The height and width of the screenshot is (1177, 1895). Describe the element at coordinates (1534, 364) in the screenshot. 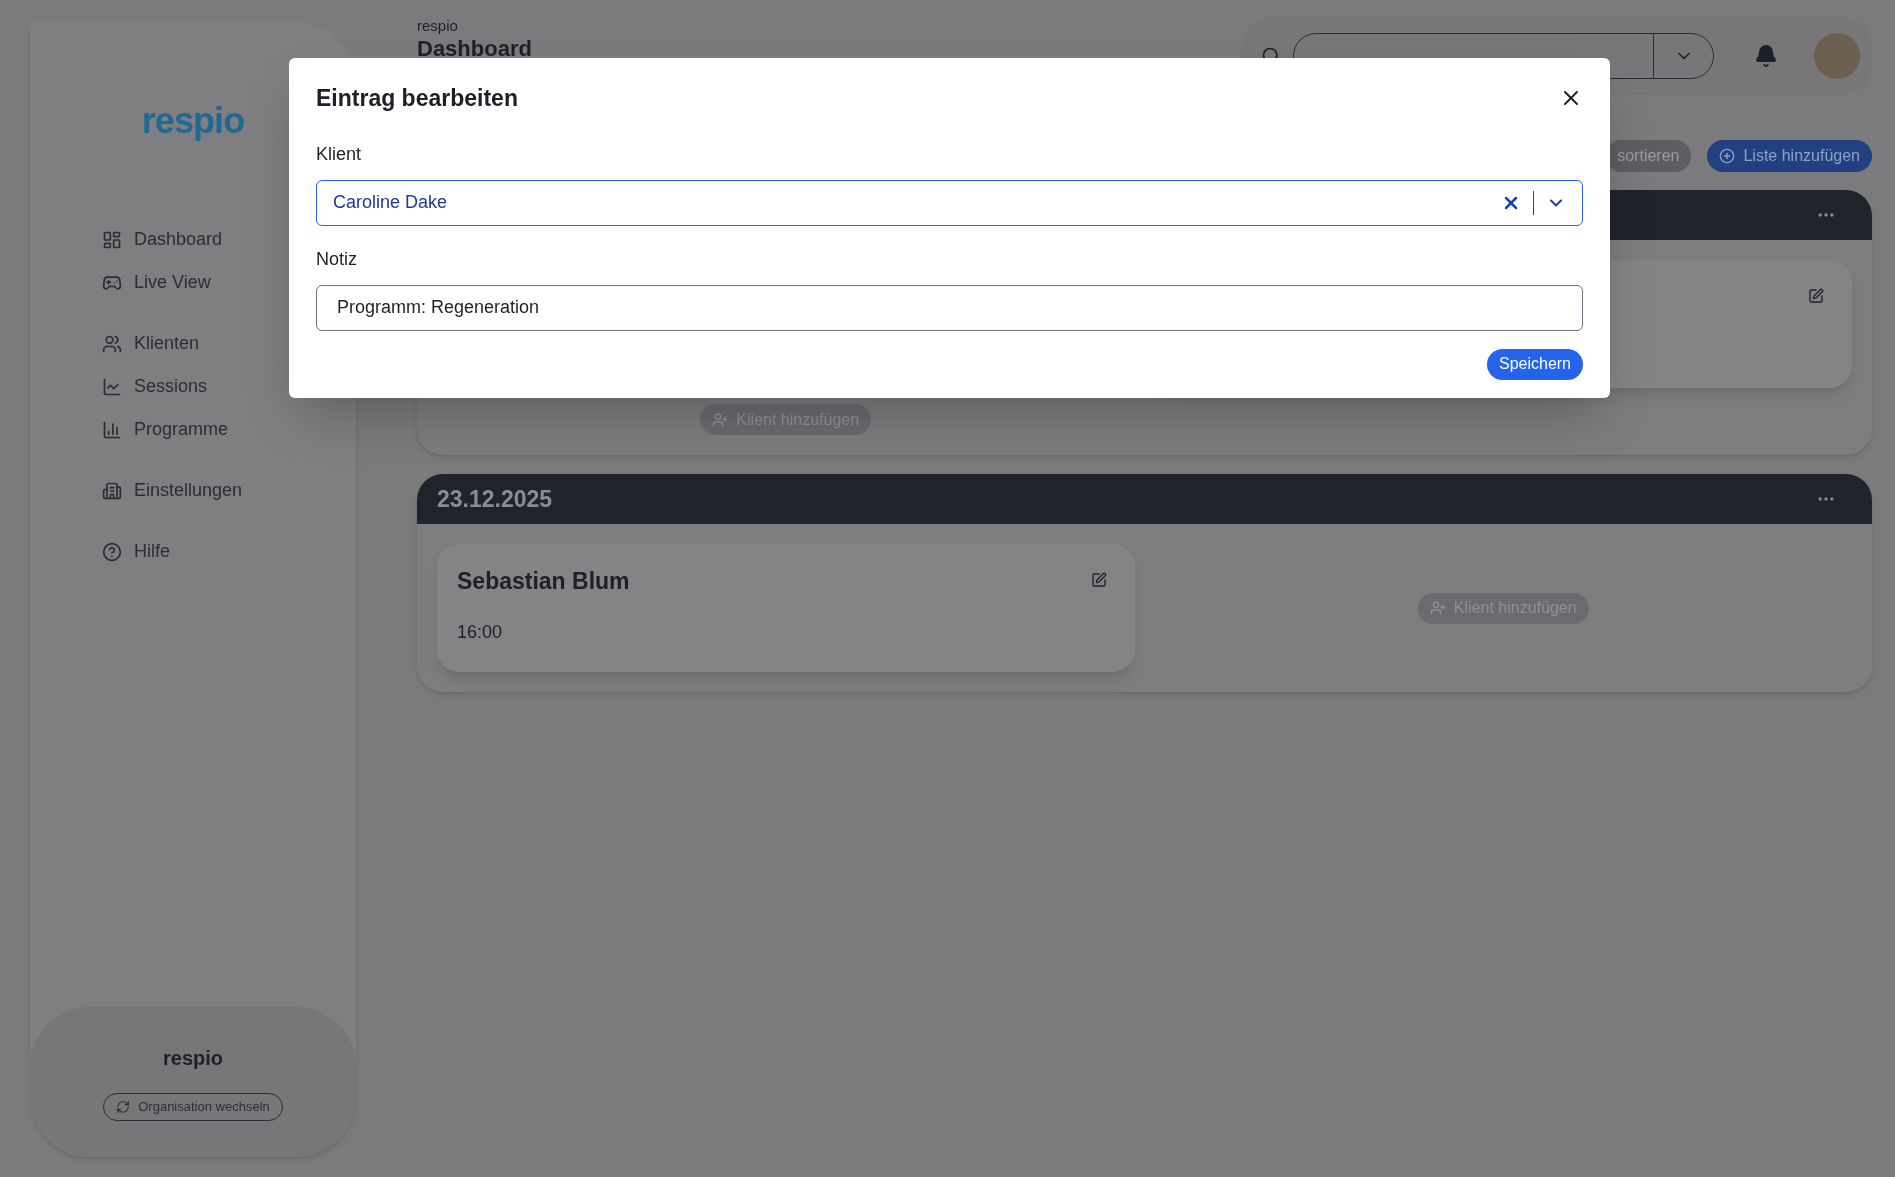

I see `save-button: Speichern` at that location.